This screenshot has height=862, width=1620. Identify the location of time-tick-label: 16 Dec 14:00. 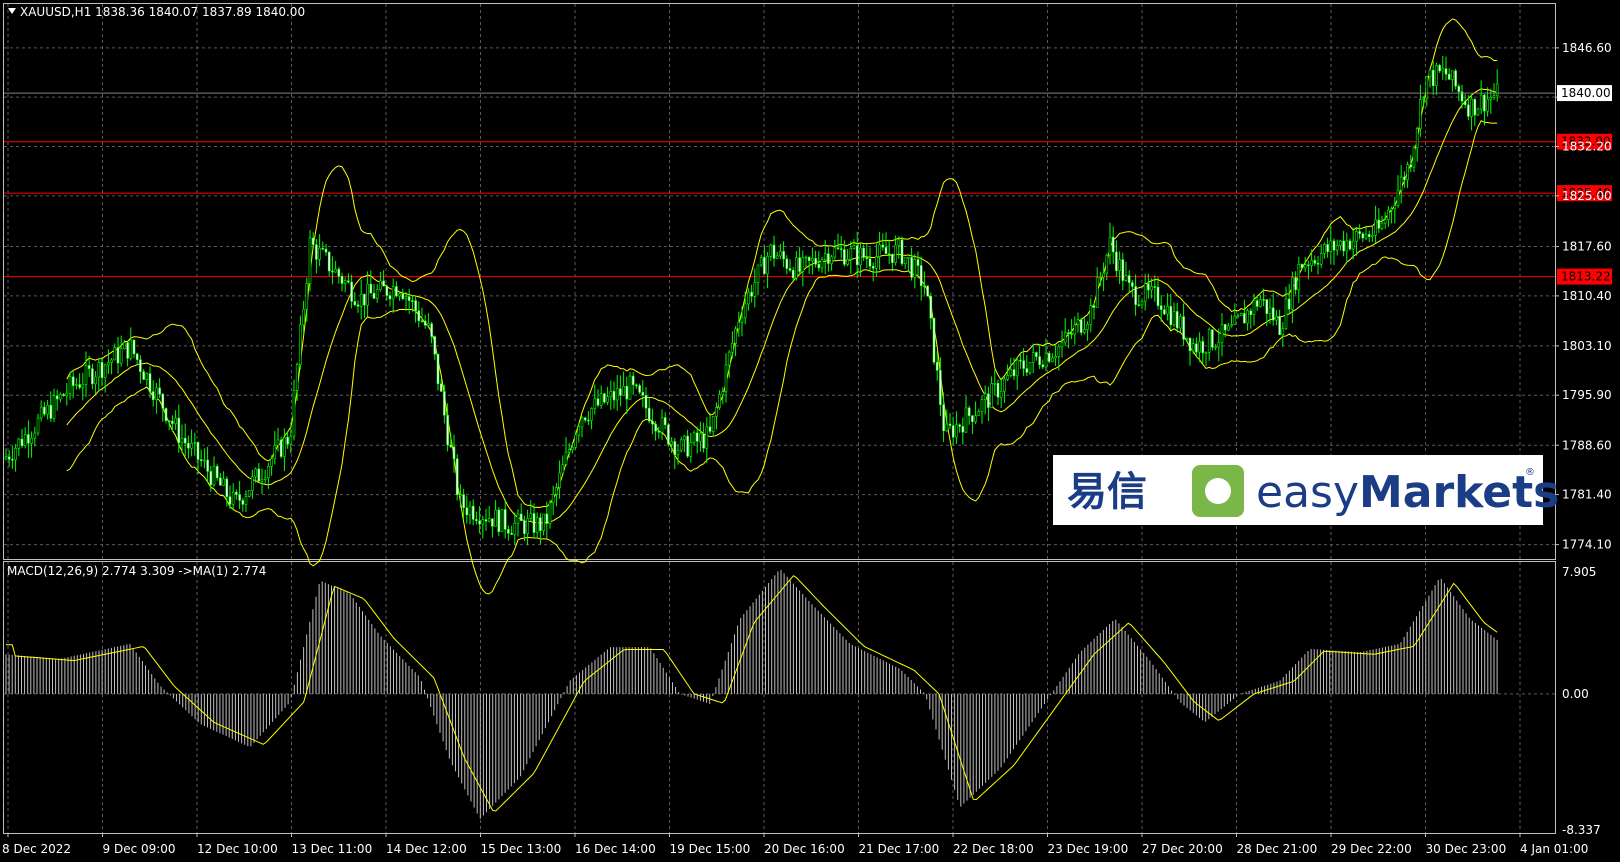
(615, 849).